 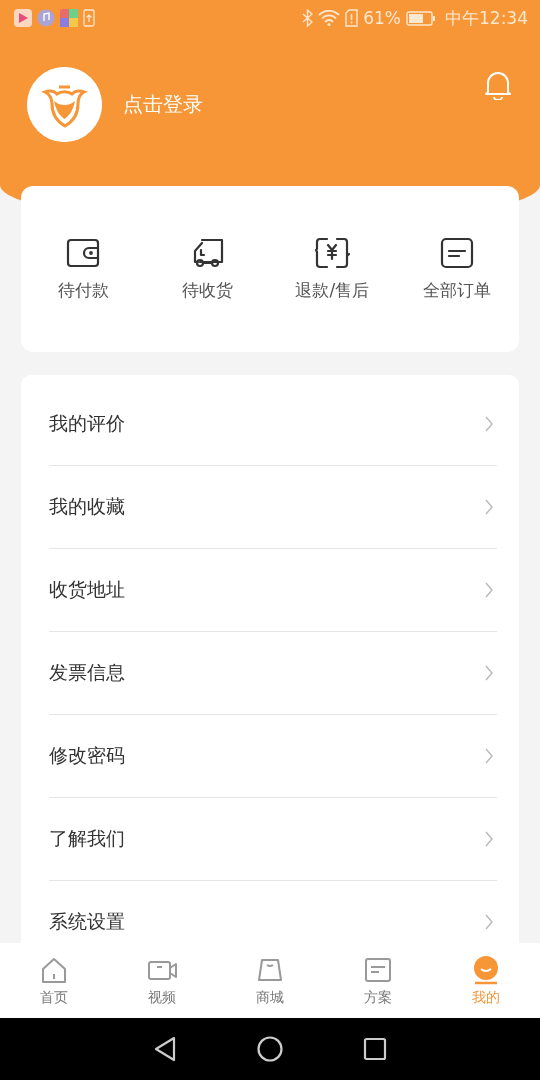 What do you see at coordinates (378, 980) in the screenshot?
I see `tab-bar-item: 方案` at bounding box center [378, 980].